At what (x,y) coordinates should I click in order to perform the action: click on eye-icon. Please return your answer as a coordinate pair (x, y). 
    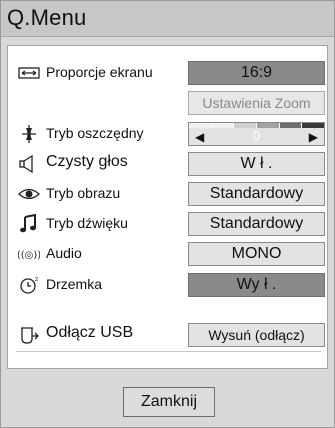
    Looking at the image, I should click on (29, 194).